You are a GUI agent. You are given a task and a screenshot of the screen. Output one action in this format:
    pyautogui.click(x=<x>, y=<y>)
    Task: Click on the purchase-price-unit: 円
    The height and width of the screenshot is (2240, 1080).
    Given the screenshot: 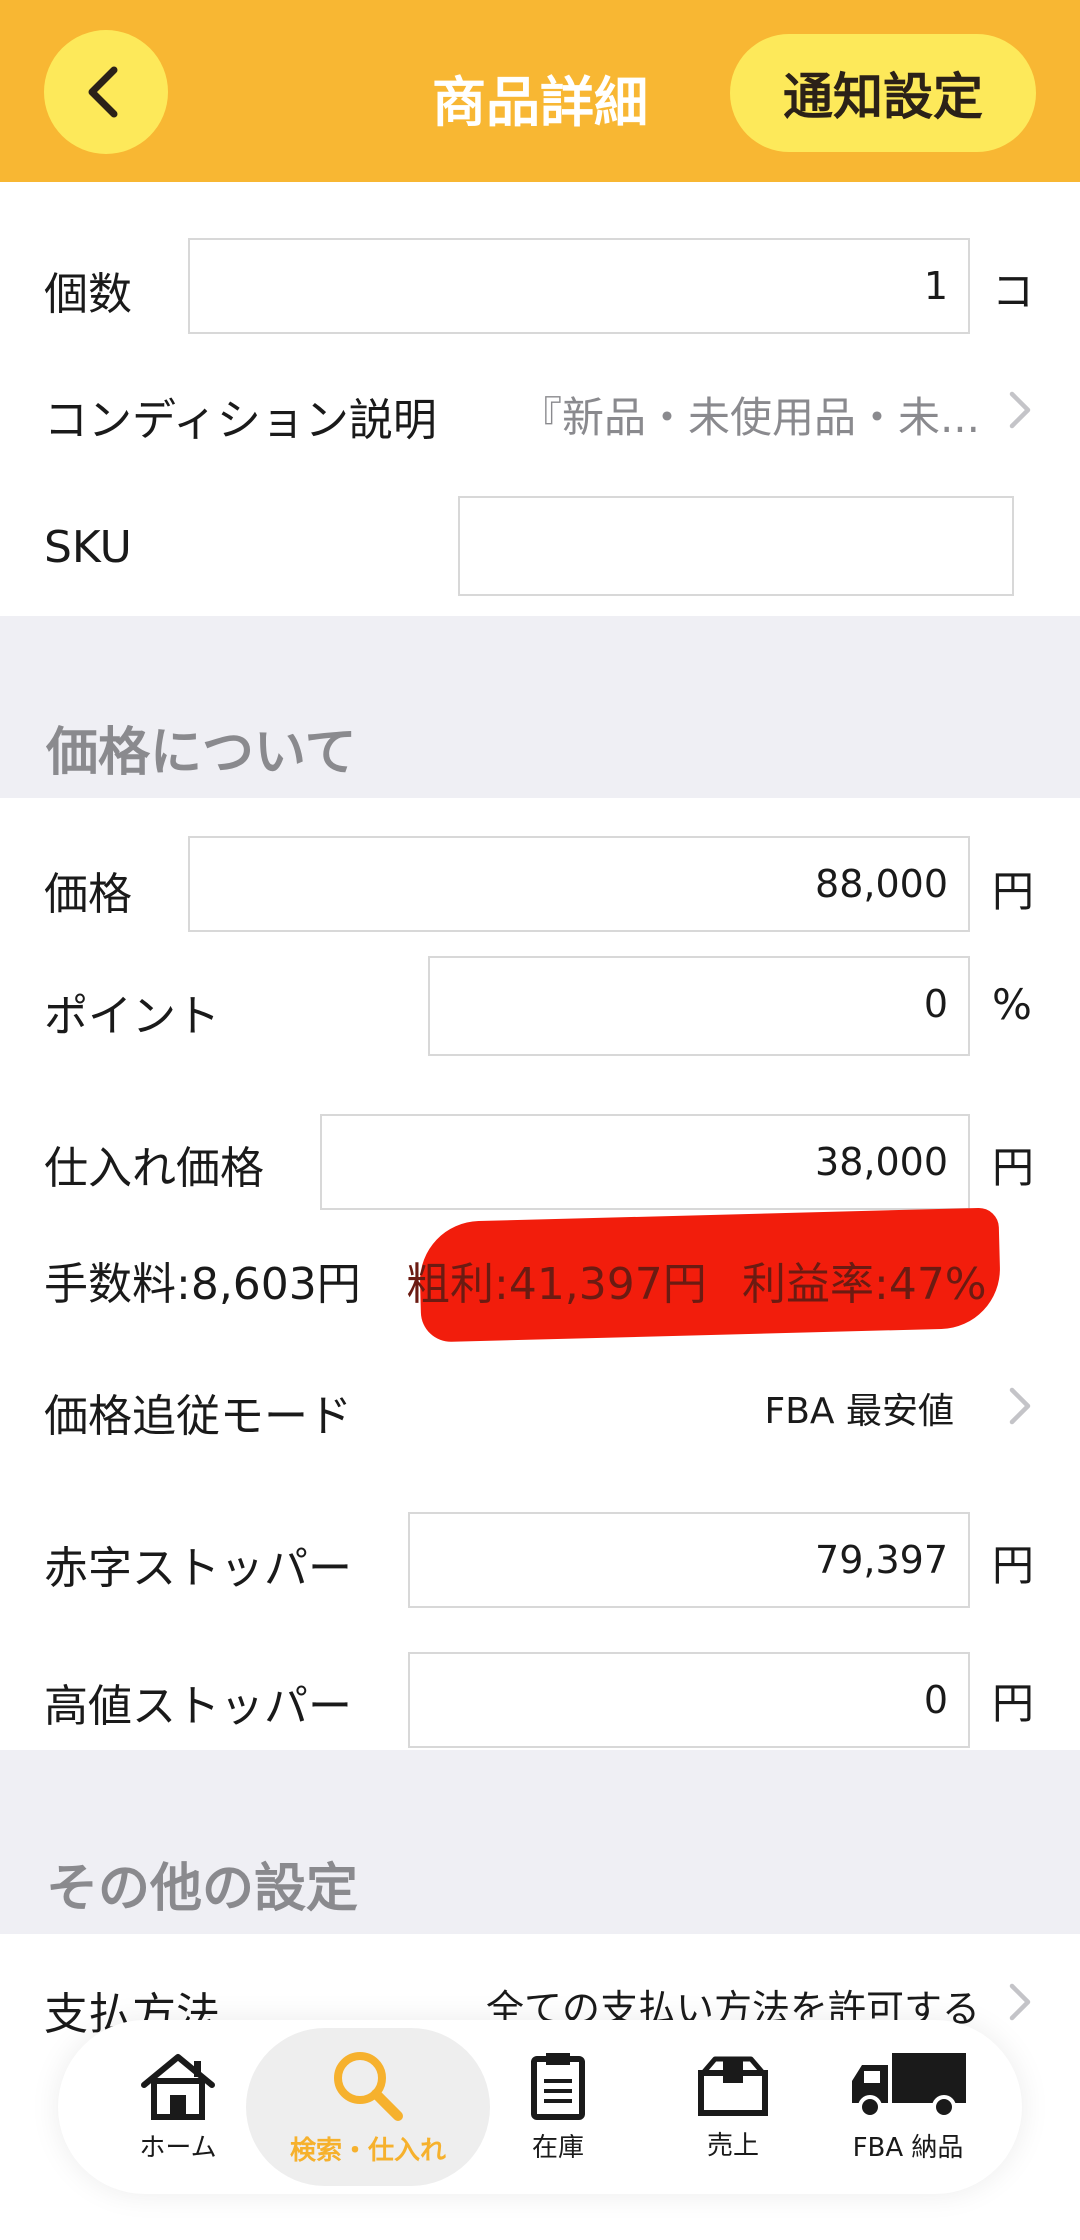 What is the action you would take?
    pyautogui.click(x=1013, y=1167)
    